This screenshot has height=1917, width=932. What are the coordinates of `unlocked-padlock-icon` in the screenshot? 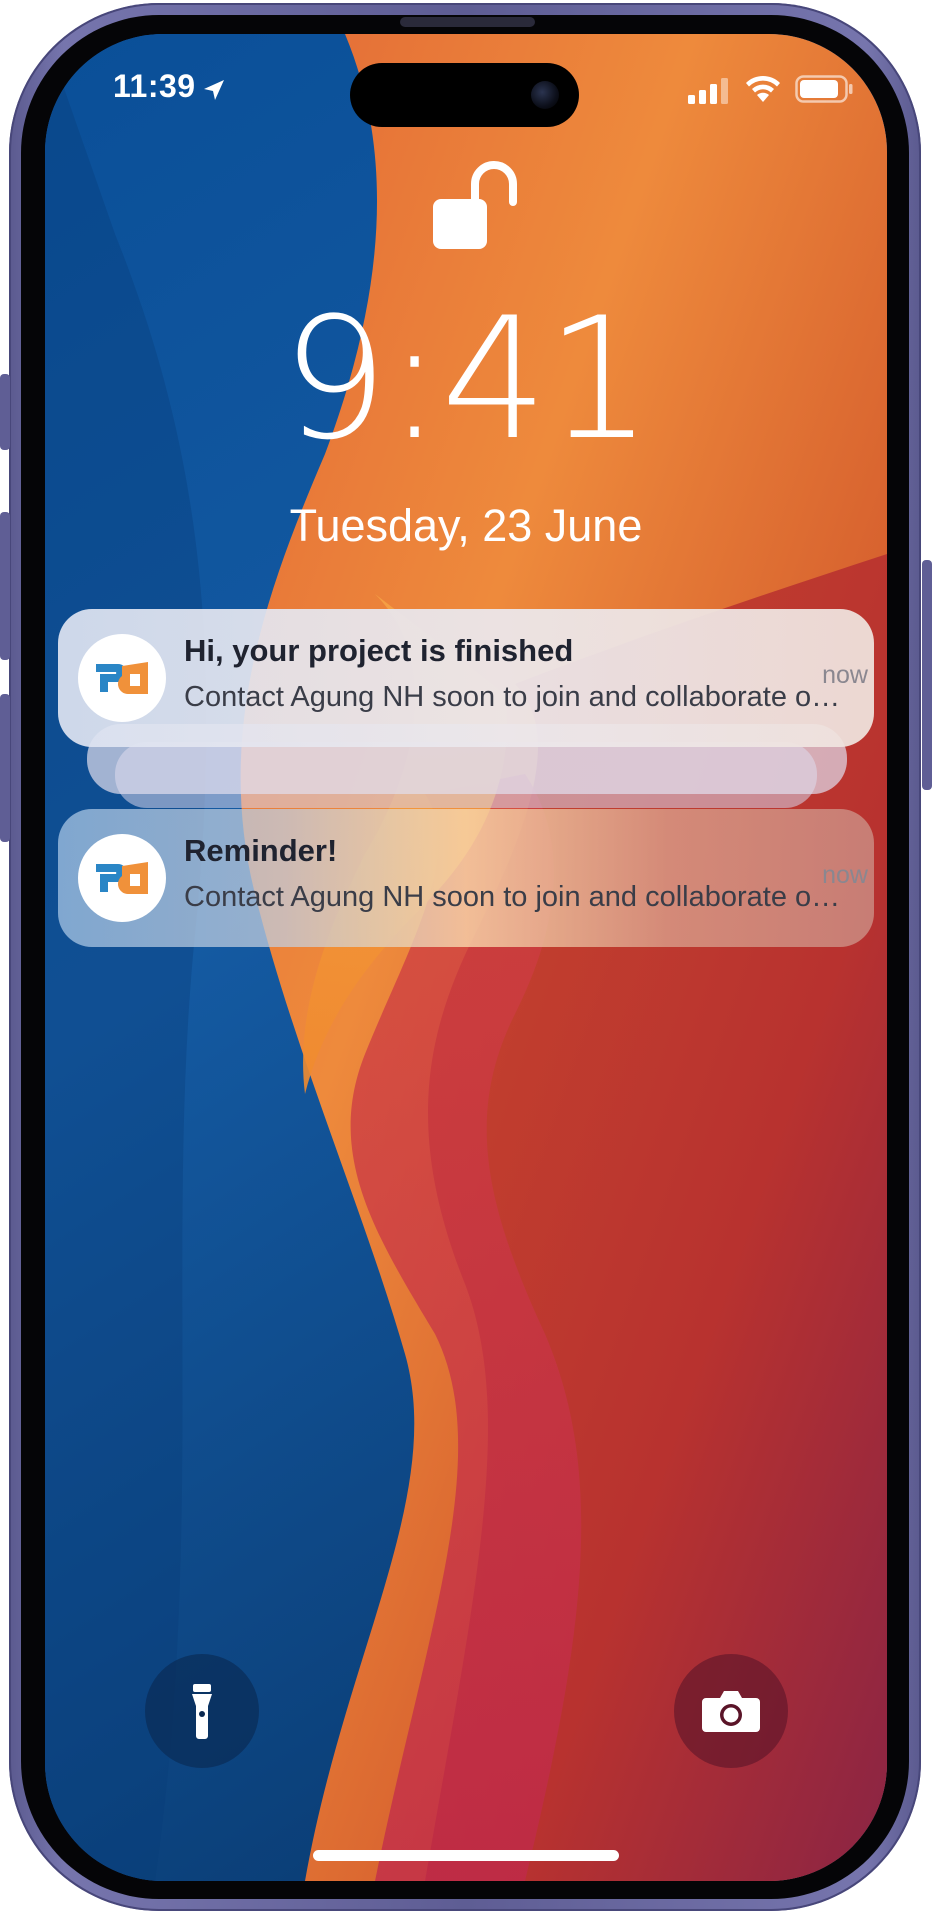 It's located at (475, 205).